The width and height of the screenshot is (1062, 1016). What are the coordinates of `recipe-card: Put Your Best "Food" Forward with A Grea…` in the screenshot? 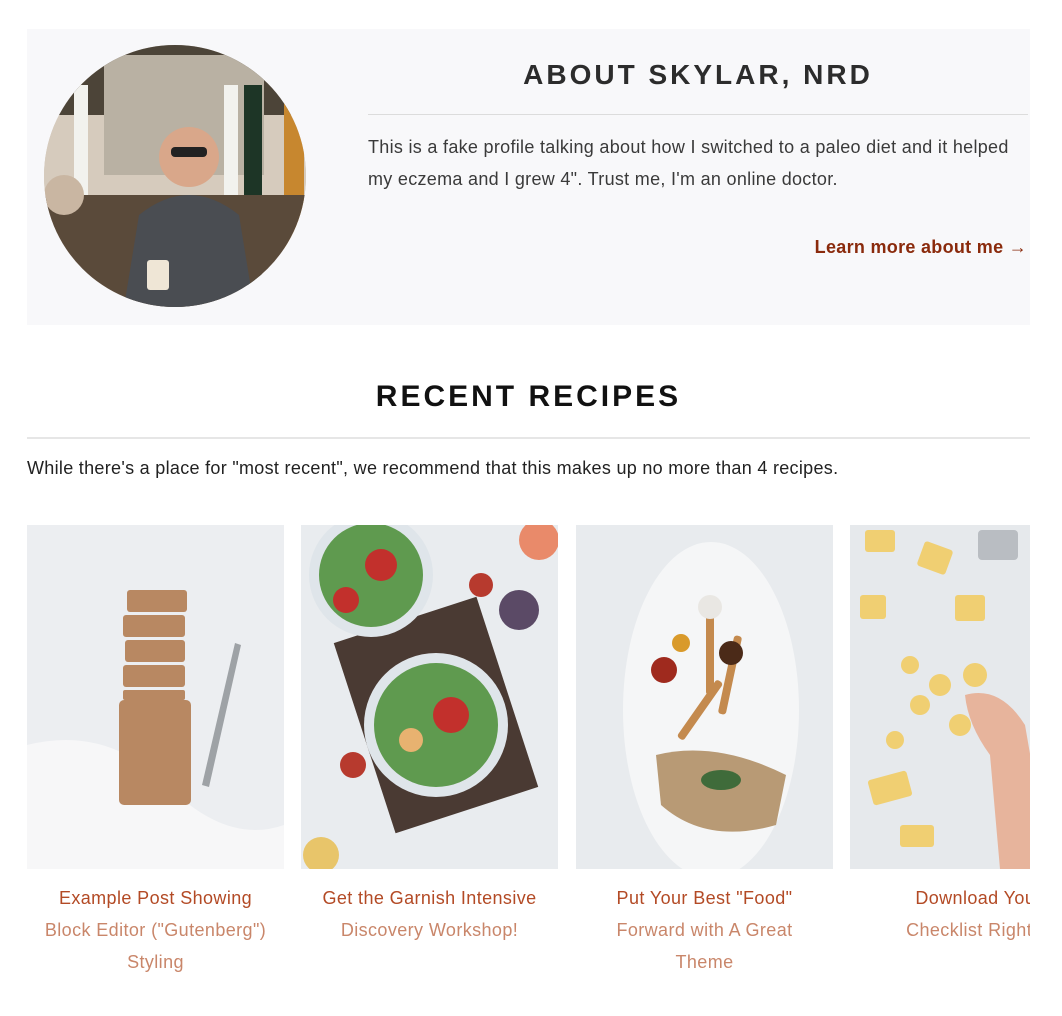 It's located at (704, 751).